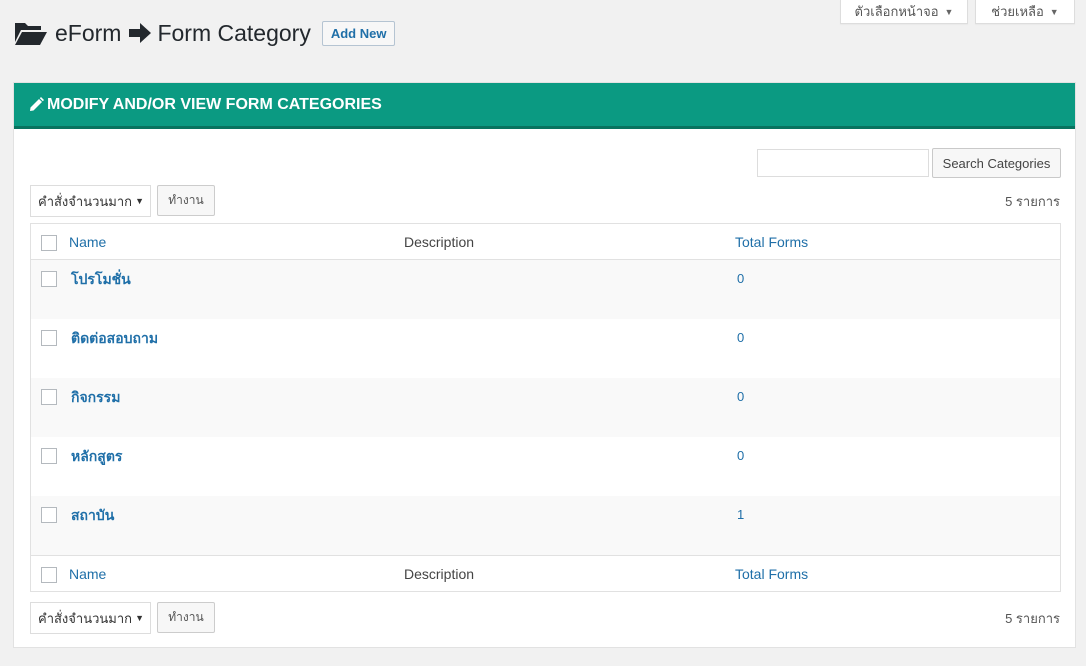 The height and width of the screenshot is (666, 1086). What do you see at coordinates (31, 34) in the screenshot?
I see `folder-open-icon` at bounding box center [31, 34].